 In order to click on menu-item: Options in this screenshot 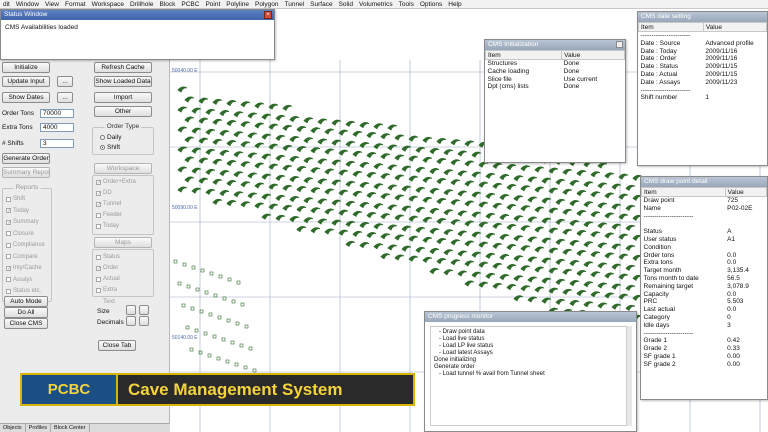, I will do `click(431, 4)`.